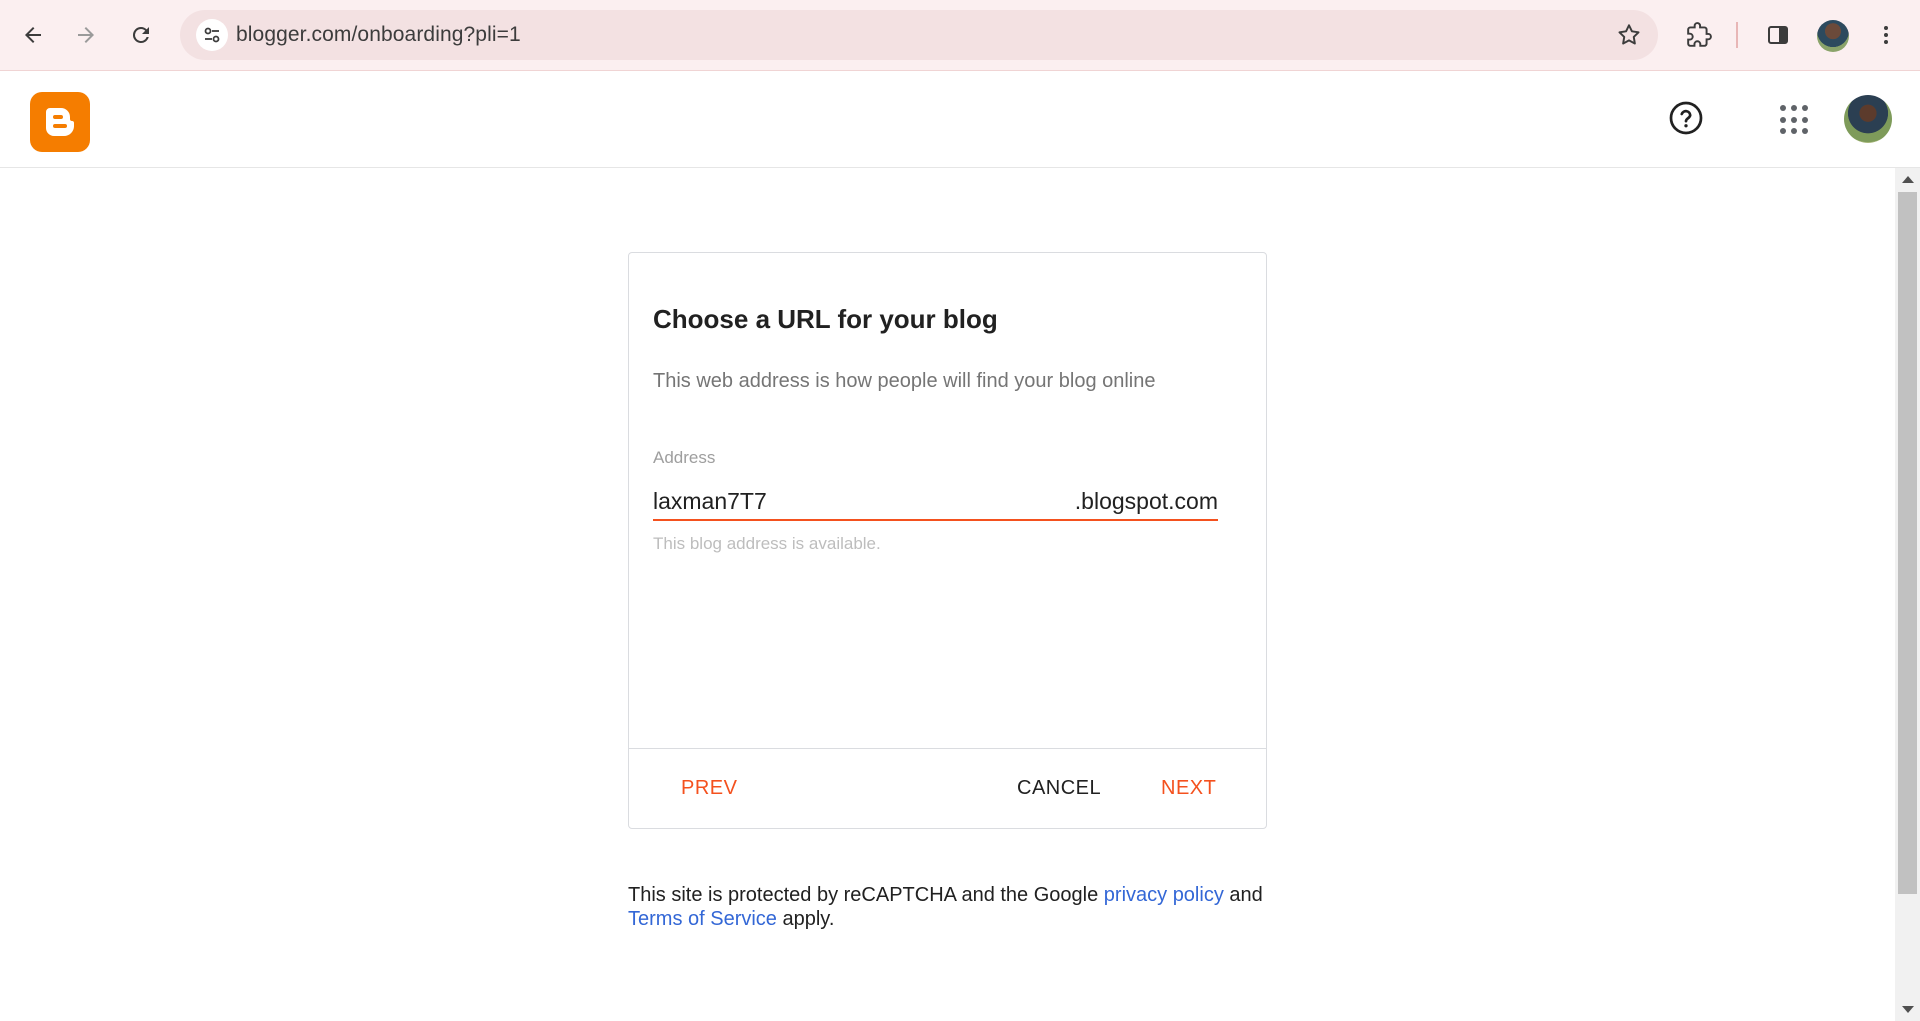 The width and height of the screenshot is (1920, 1021). I want to click on app-header, so click(960, 119).